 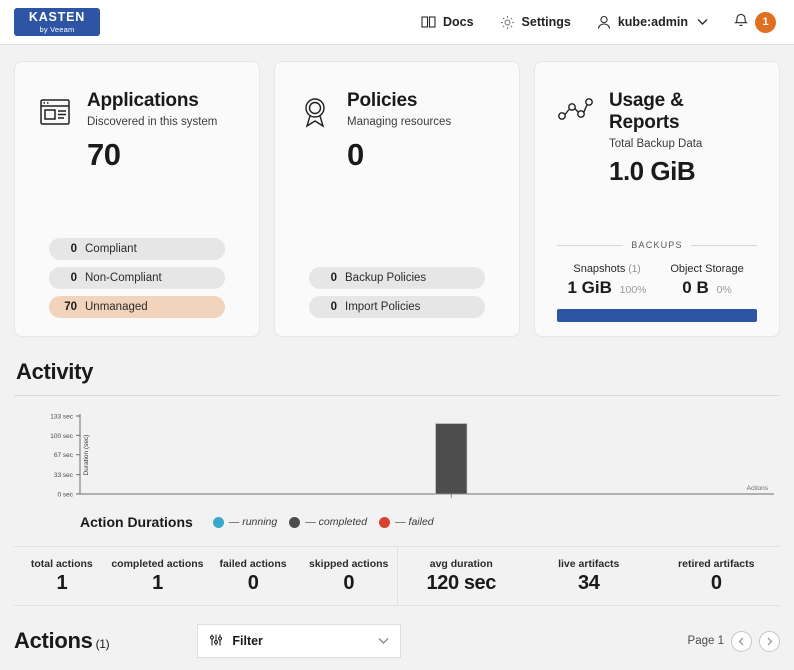 What do you see at coordinates (765, 22) in the screenshot?
I see `notification-count-badge: 1` at bounding box center [765, 22].